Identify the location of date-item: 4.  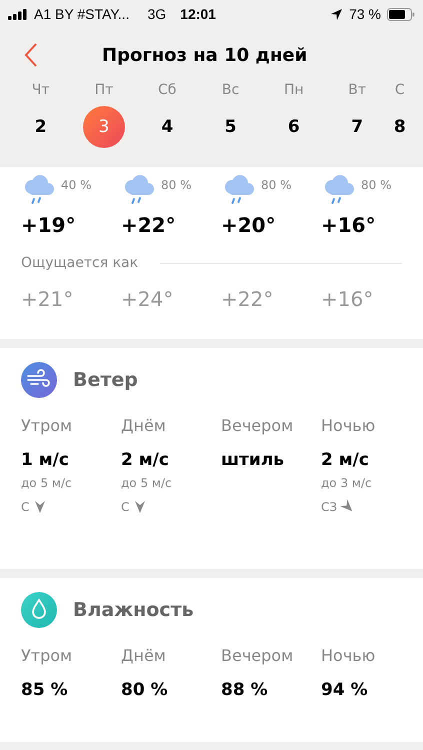
(167, 127).